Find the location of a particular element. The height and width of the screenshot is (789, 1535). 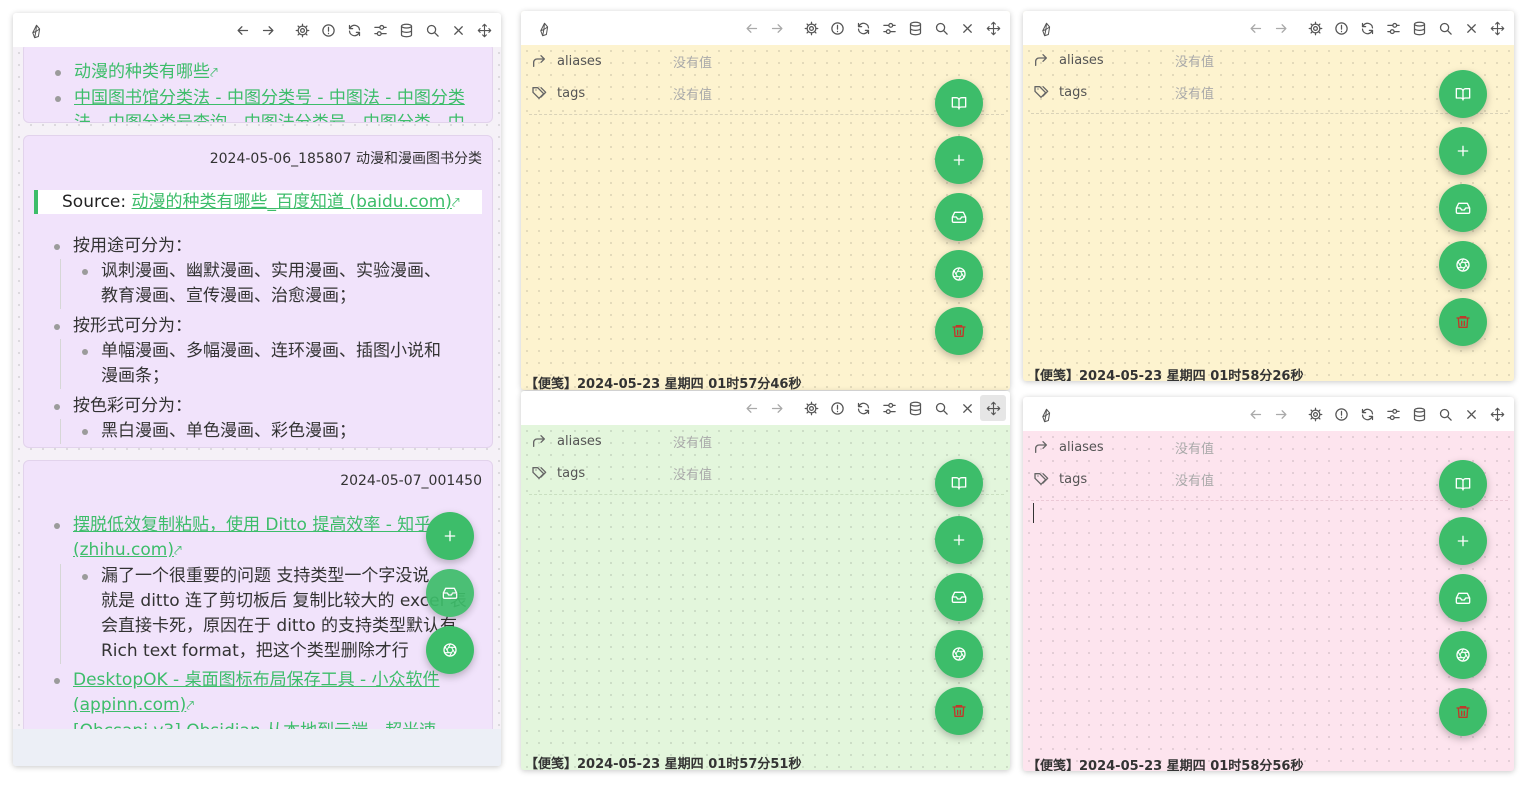

link-ditto: 摆脱低效复制粘贴，使用 Ditto 提高效率 - 知乎 is located at coordinates (252, 525).